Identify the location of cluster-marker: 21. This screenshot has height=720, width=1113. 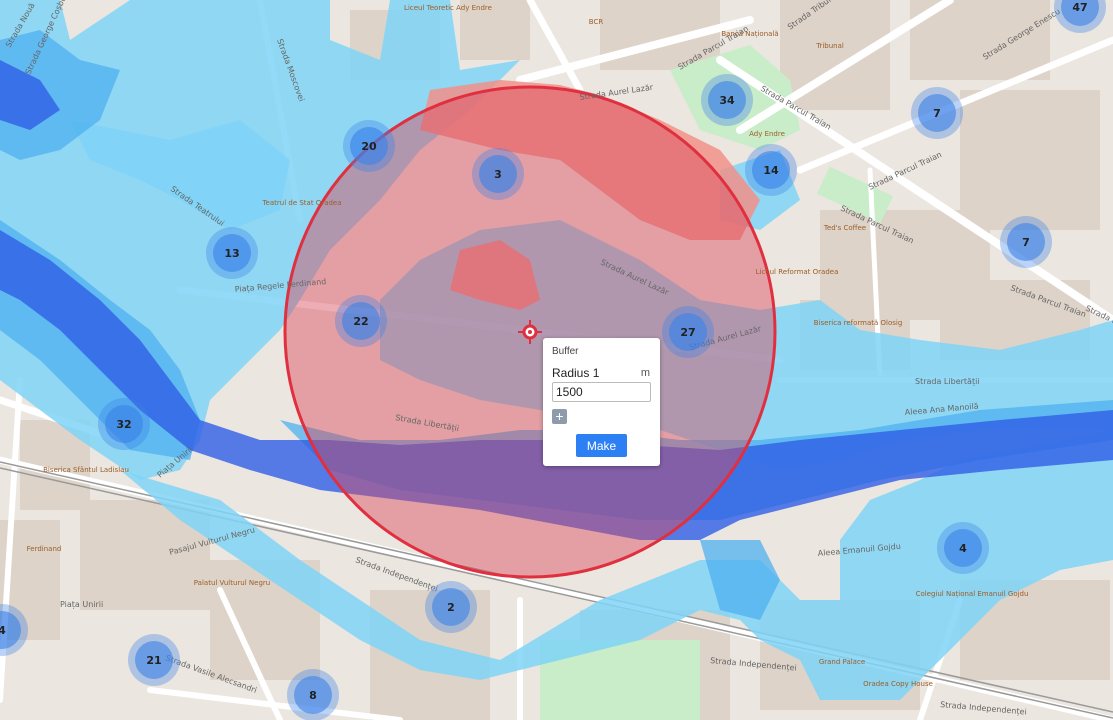
(154, 660).